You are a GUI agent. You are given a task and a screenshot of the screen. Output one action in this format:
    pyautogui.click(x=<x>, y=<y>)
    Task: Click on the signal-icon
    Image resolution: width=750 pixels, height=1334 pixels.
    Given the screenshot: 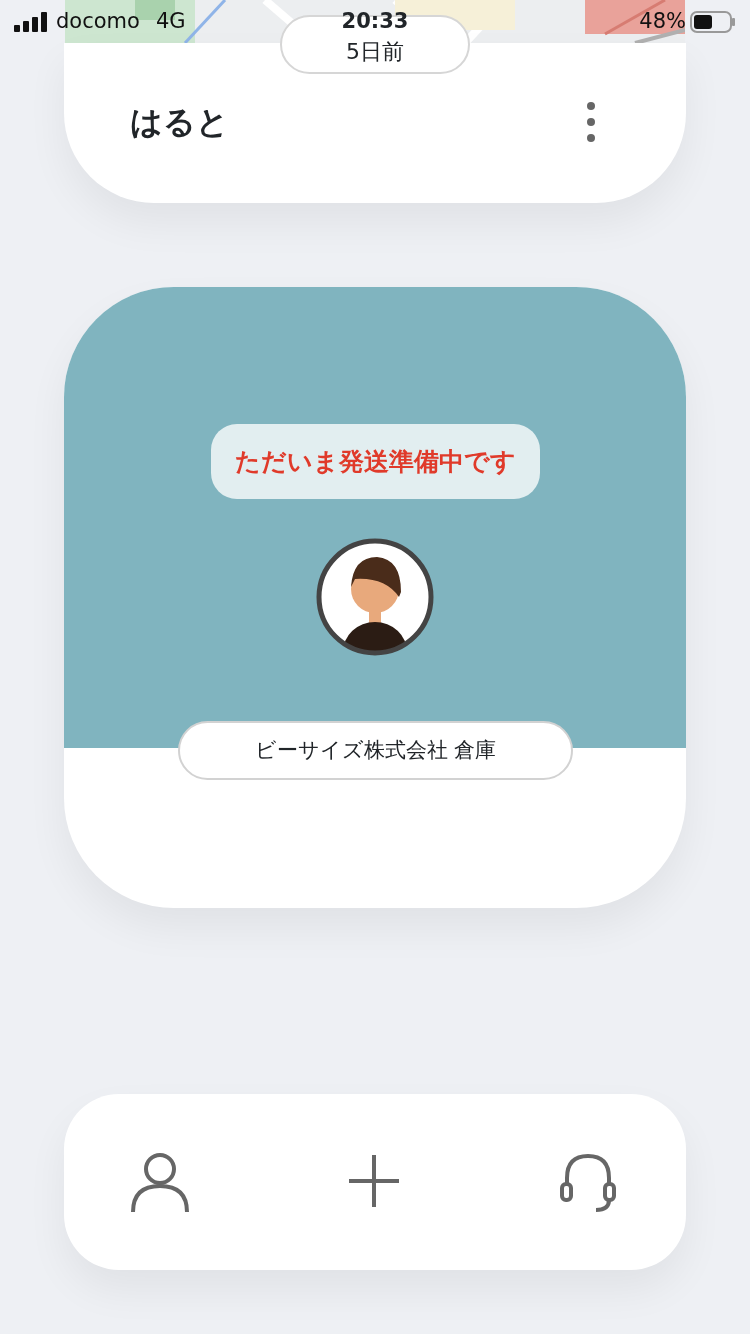 What is the action you would take?
    pyautogui.click(x=31, y=21)
    